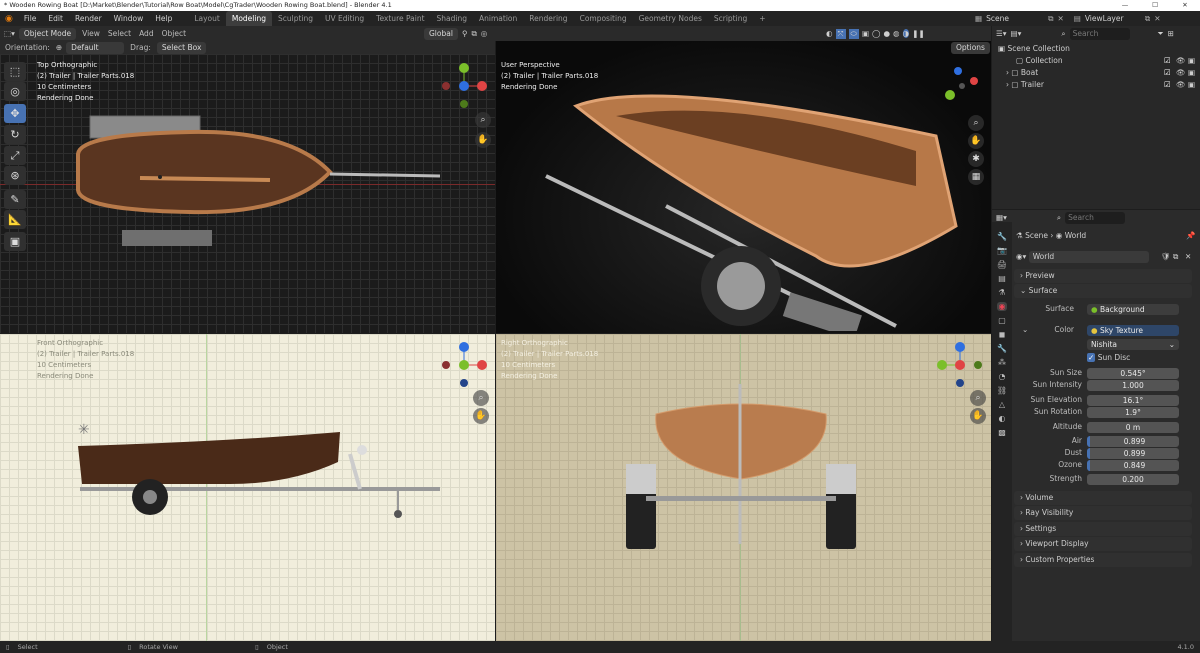 This screenshot has height=653, width=1200. I want to click on panel-volume: › Volume, so click(1103, 498).